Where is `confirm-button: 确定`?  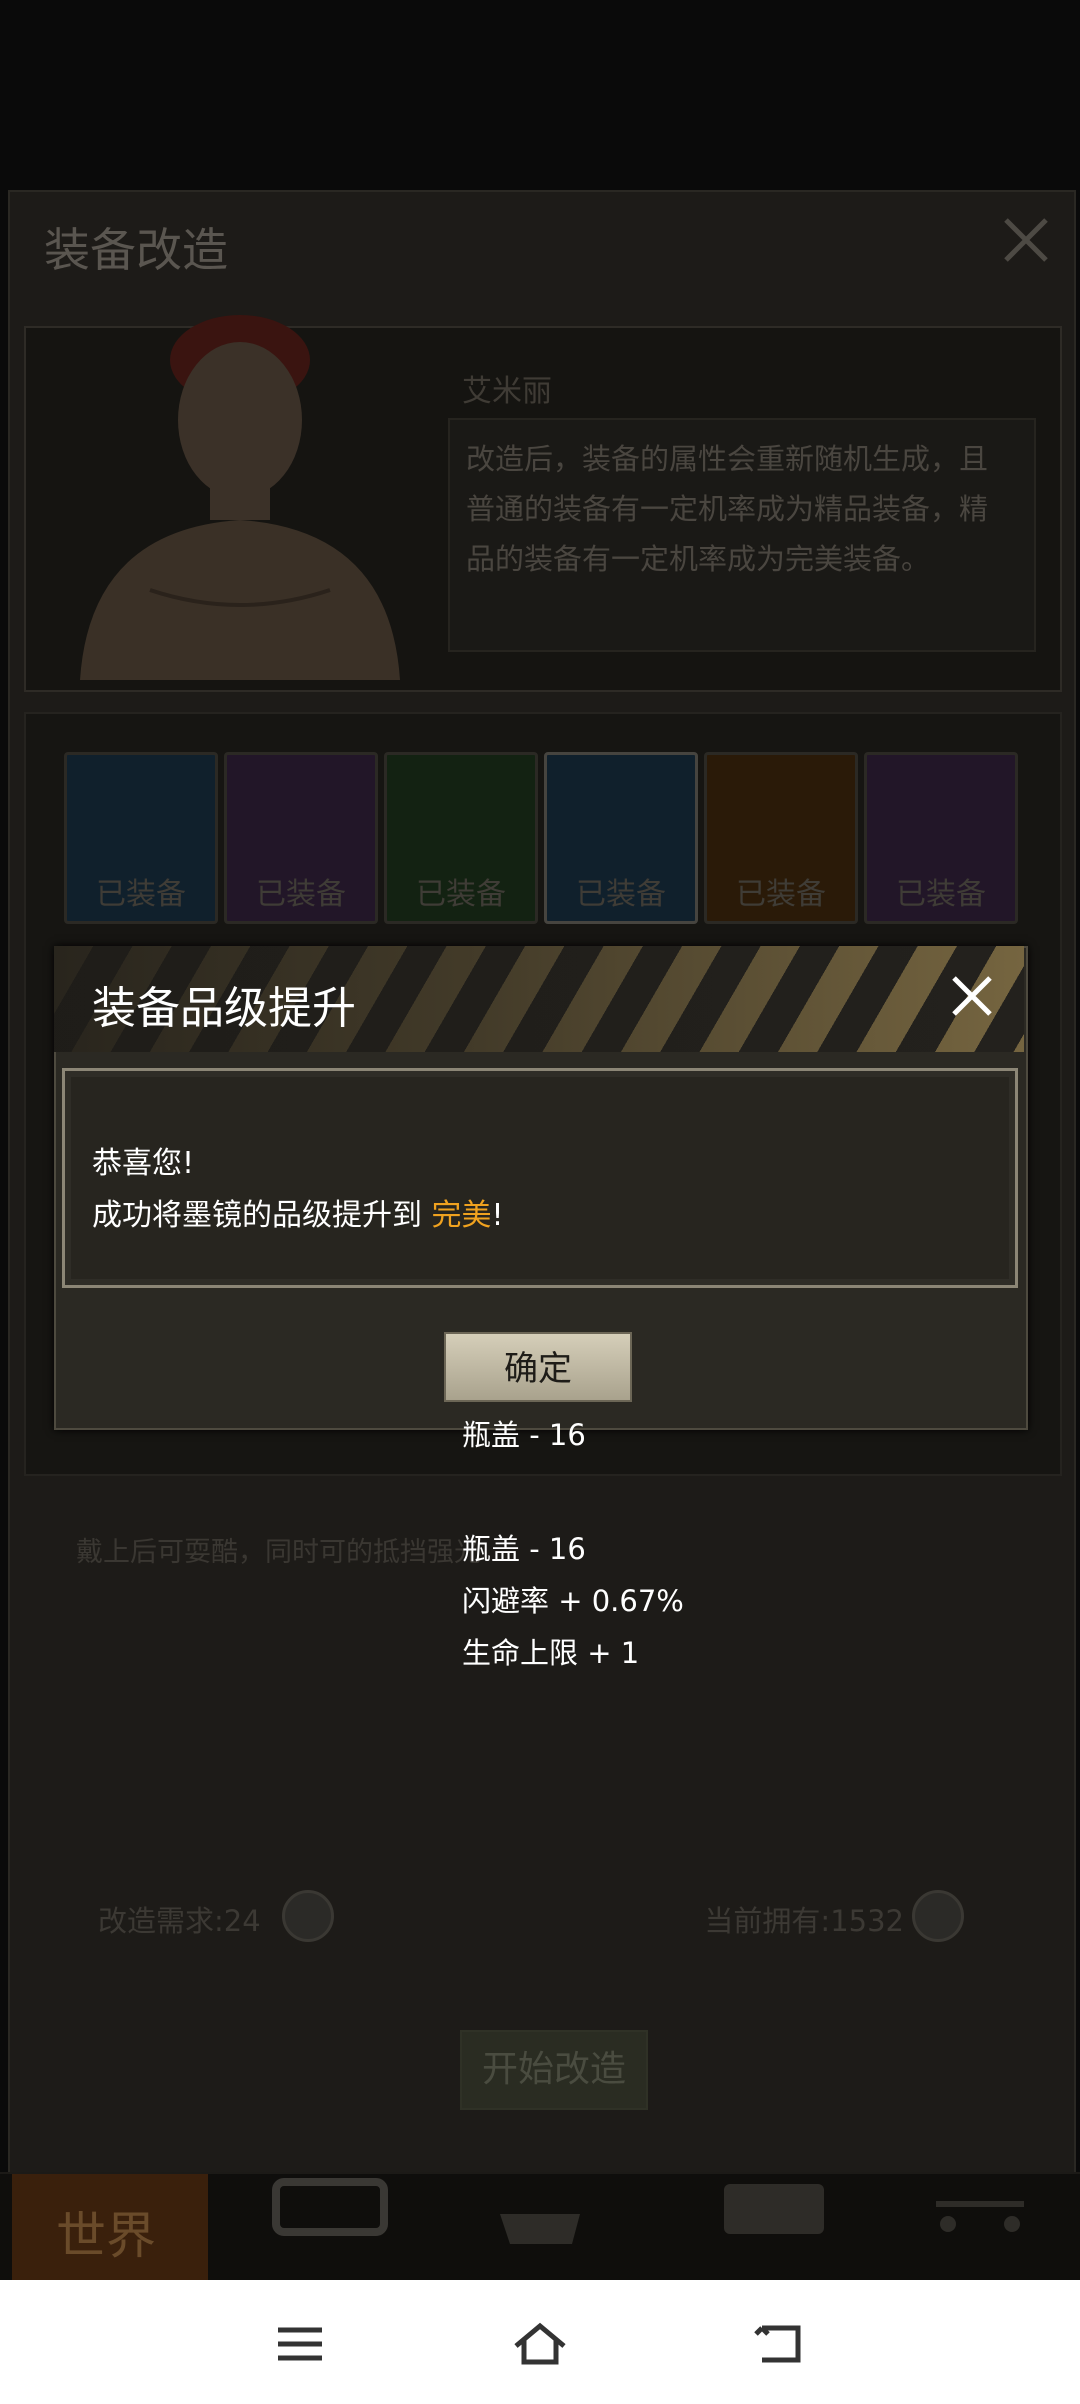
confirm-button: 确定 is located at coordinates (538, 1367).